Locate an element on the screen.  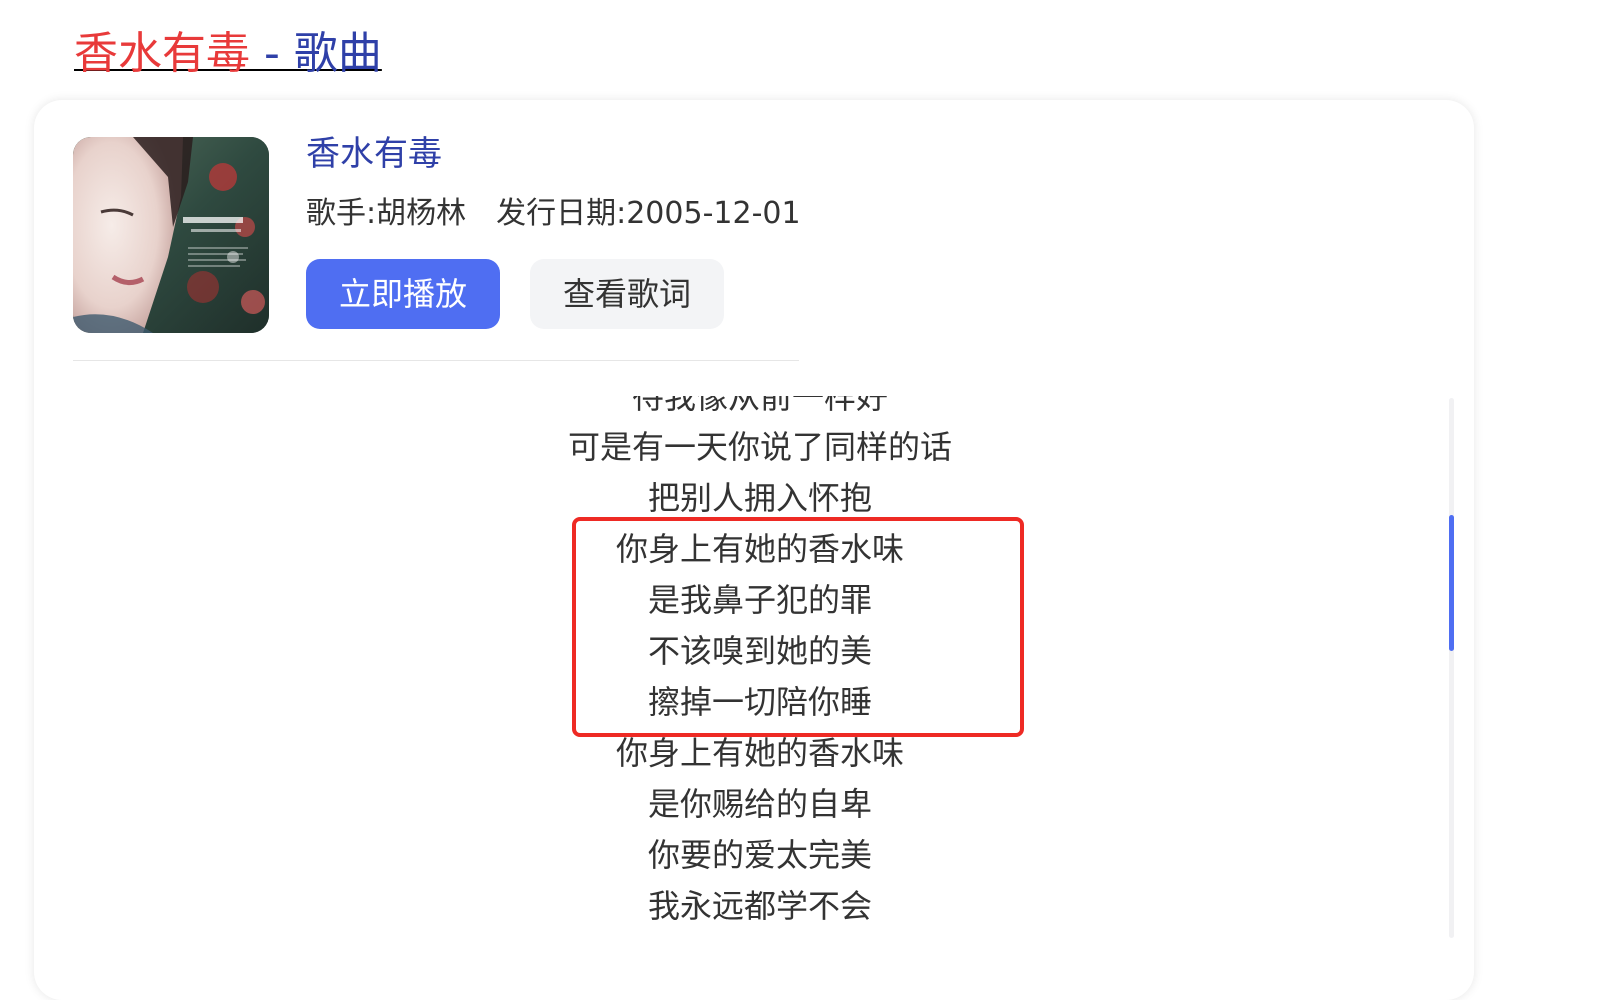
singer-info: 歌手:胡杨林 is located at coordinates (386, 213).